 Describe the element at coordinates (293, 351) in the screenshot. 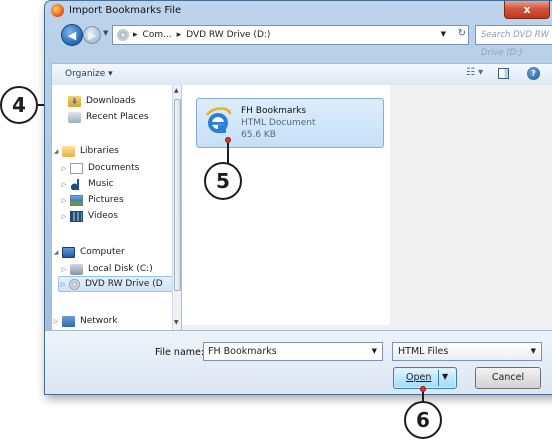

I see `file-name-field: FH Bookmarks ▼` at that location.